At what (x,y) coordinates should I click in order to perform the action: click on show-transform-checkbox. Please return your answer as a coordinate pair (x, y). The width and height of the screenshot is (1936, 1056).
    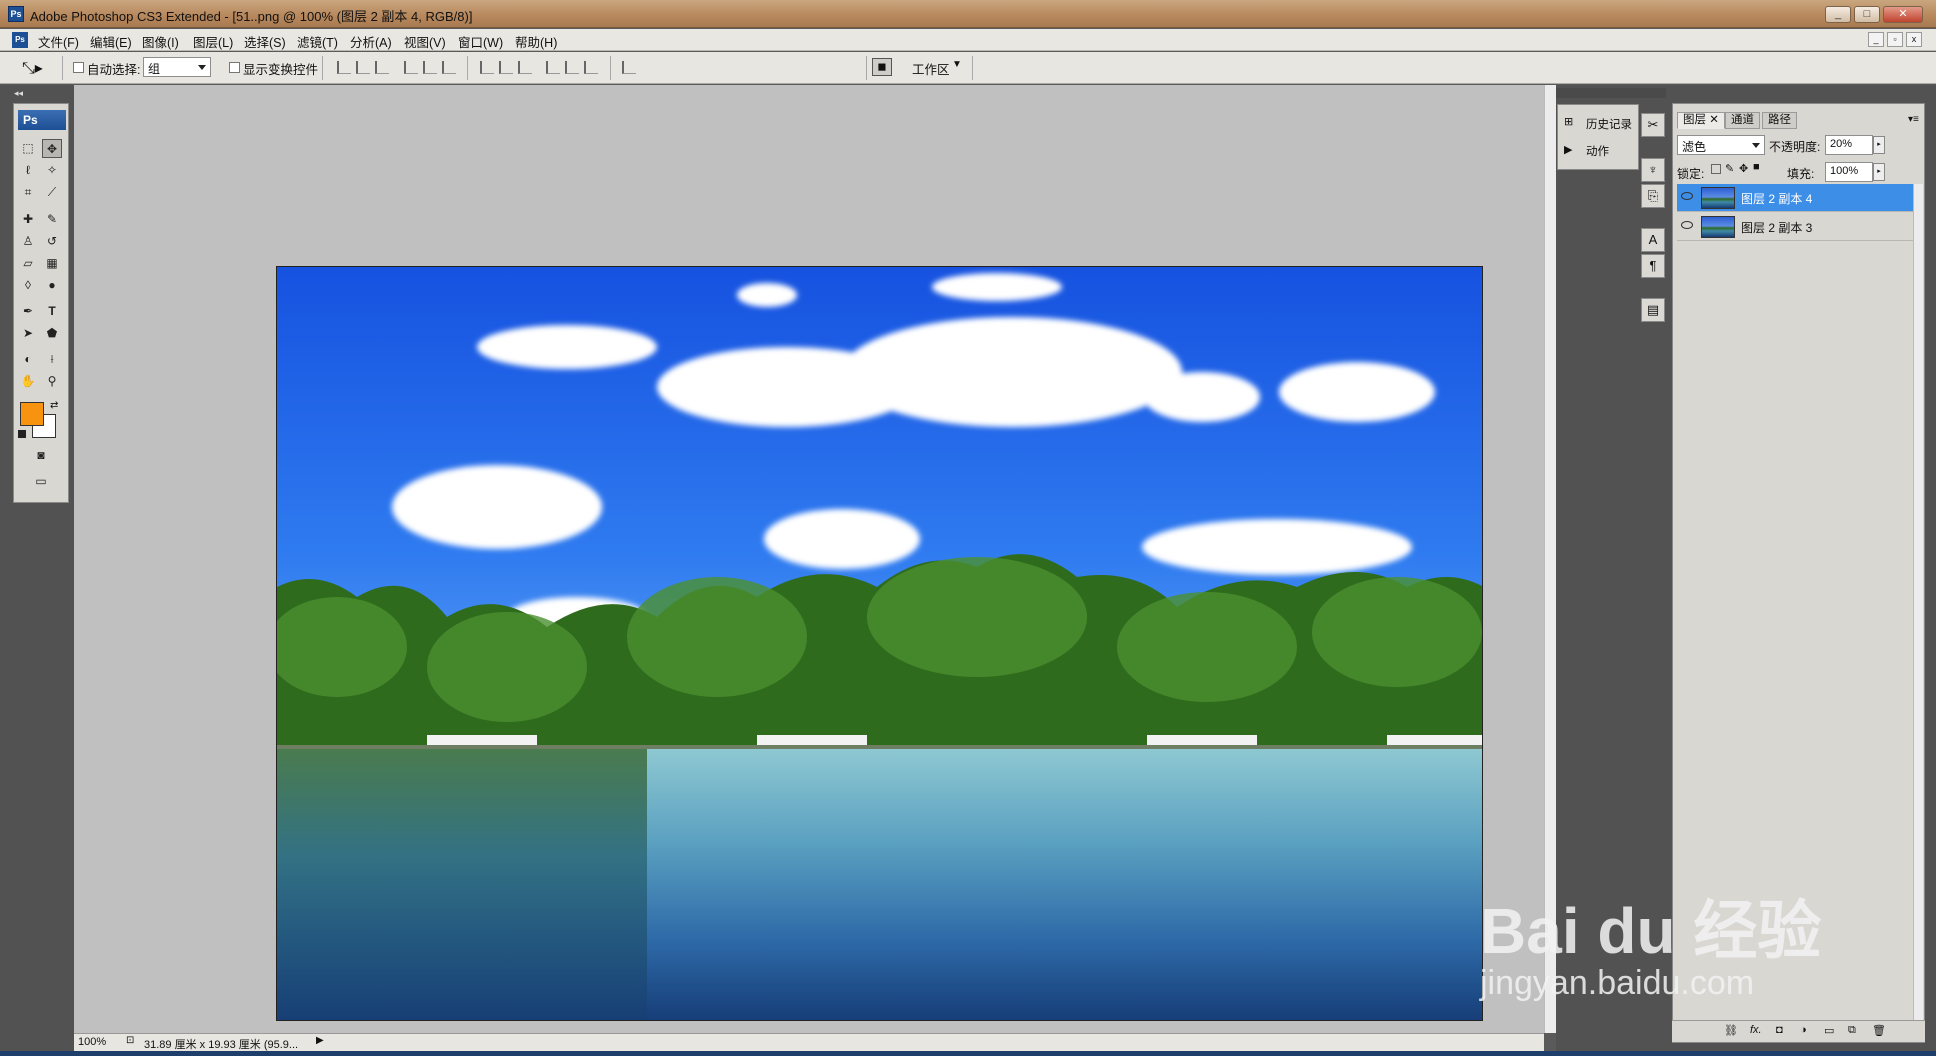
    Looking at the image, I should click on (234, 67).